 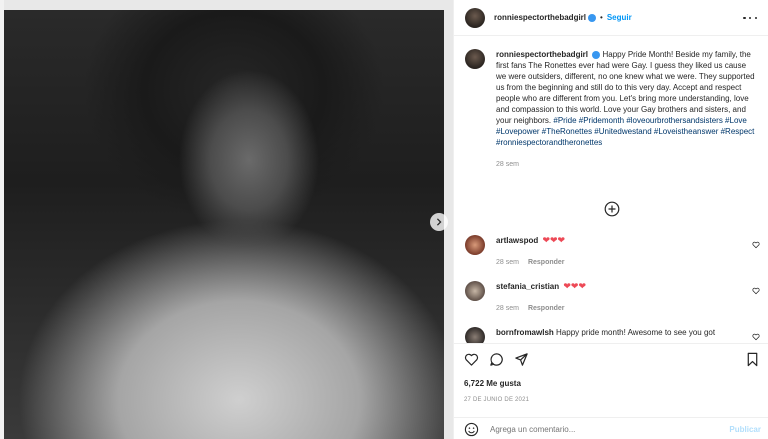 What do you see at coordinates (527, 286) in the screenshot?
I see `comment-username: stefania_cristian` at bounding box center [527, 286].